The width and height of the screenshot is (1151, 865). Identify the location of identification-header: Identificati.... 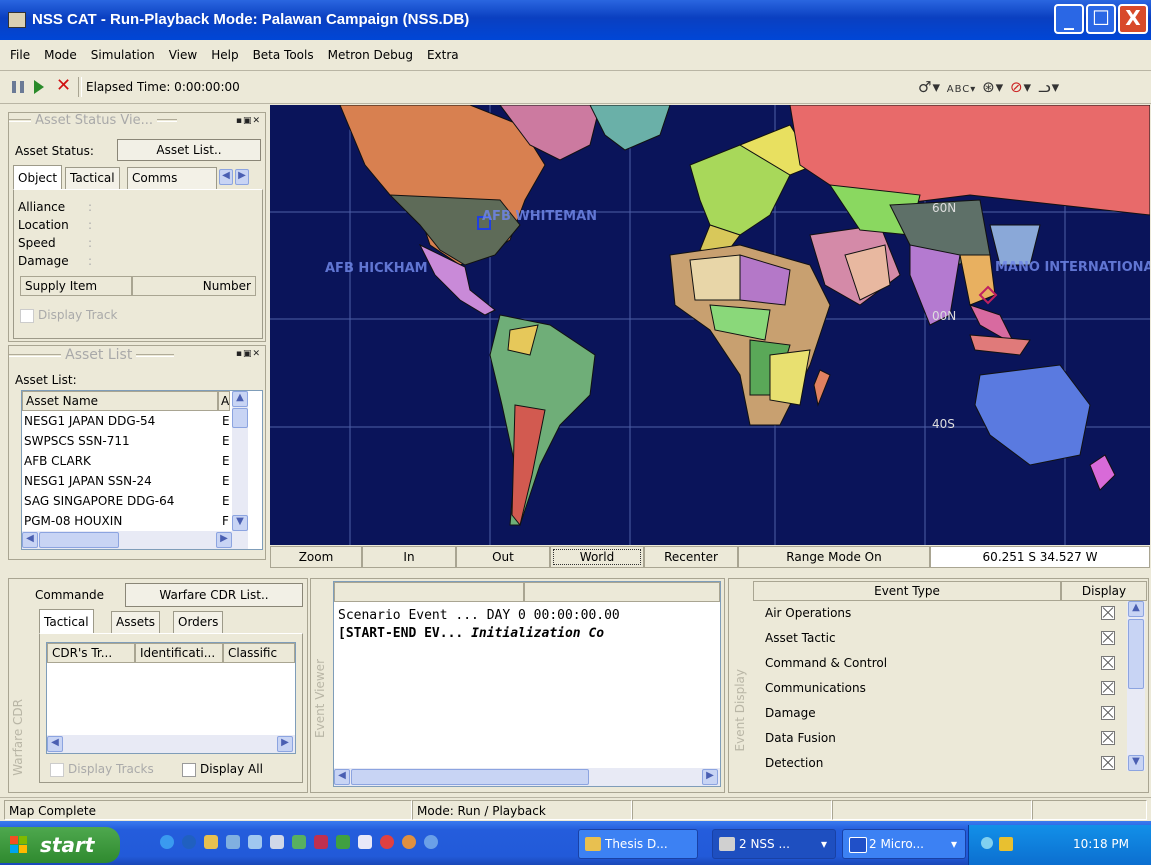
(179, 653).